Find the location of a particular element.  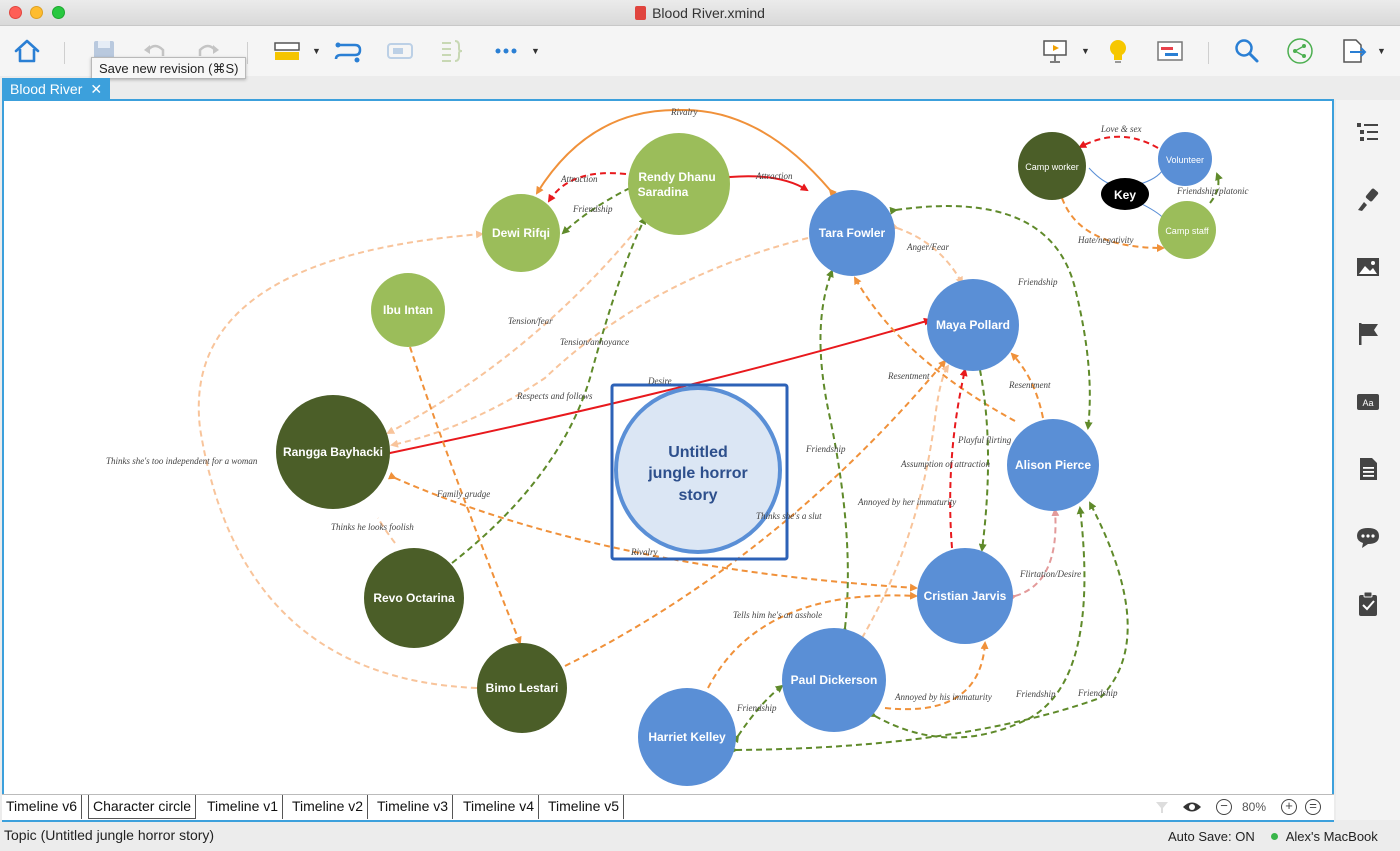

image-icon is located at coordinates (1368, 267).